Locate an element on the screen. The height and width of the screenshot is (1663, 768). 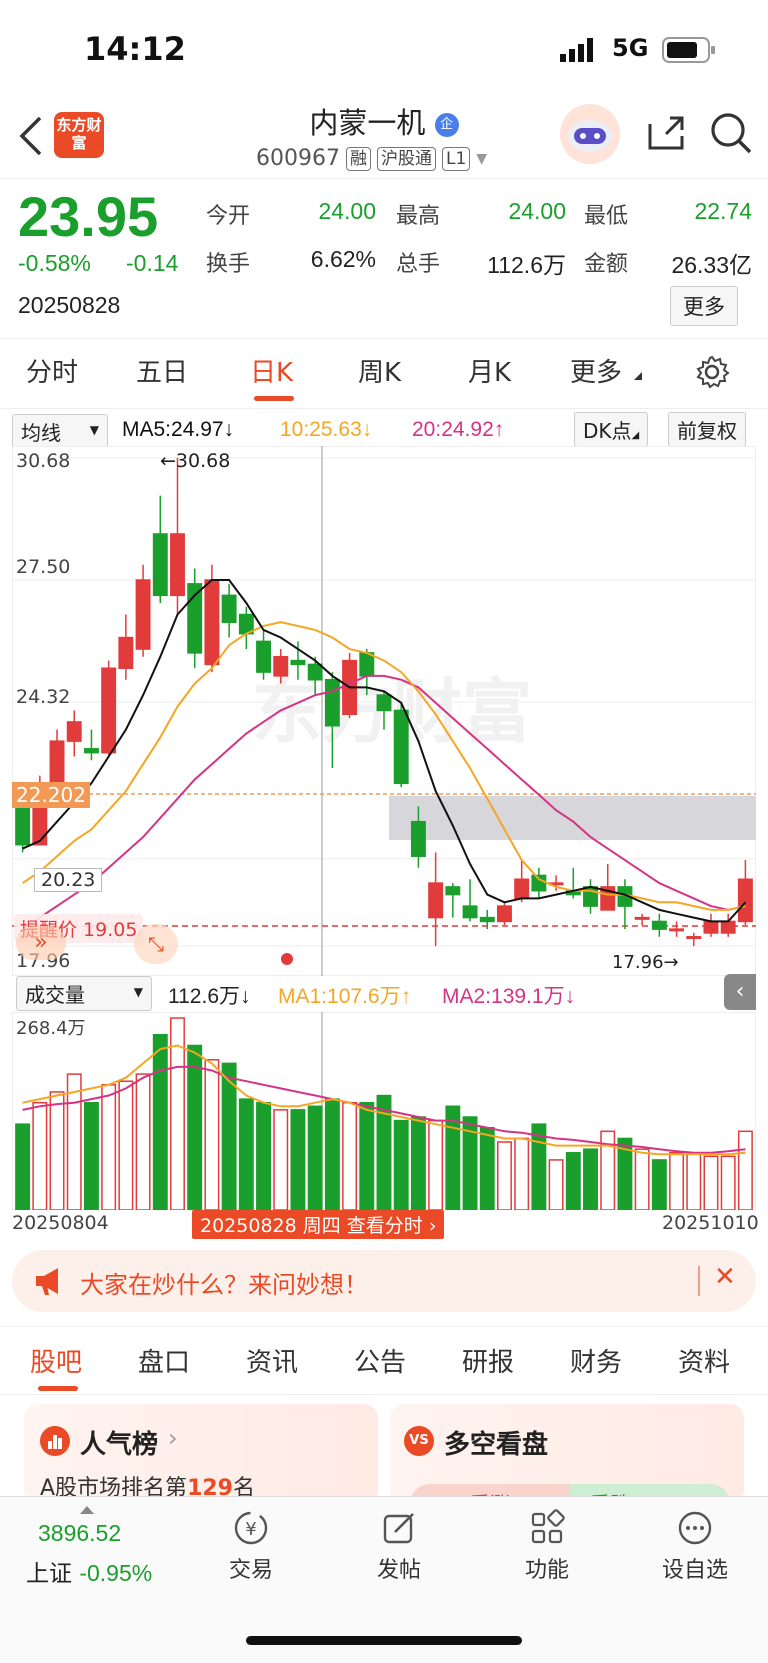
share-icon is located at coordinates (666, 134).